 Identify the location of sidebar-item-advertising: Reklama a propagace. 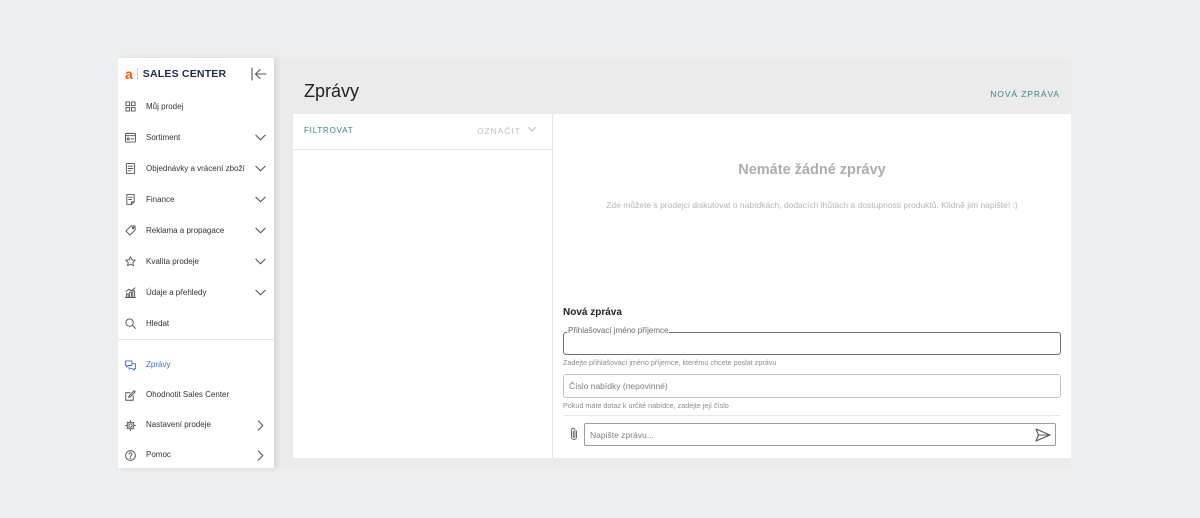
(196, 230).